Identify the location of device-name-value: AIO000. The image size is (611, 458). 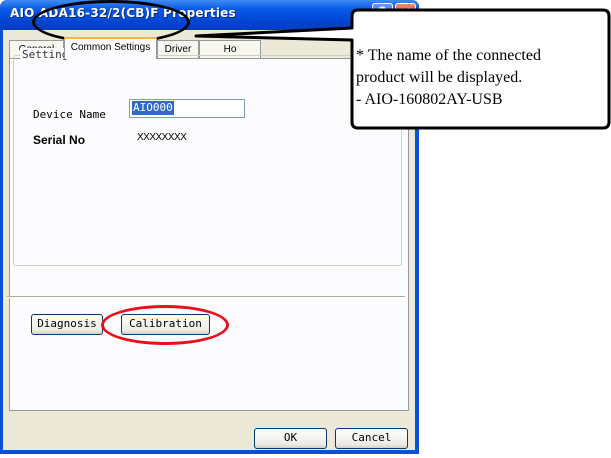
(153, 108).